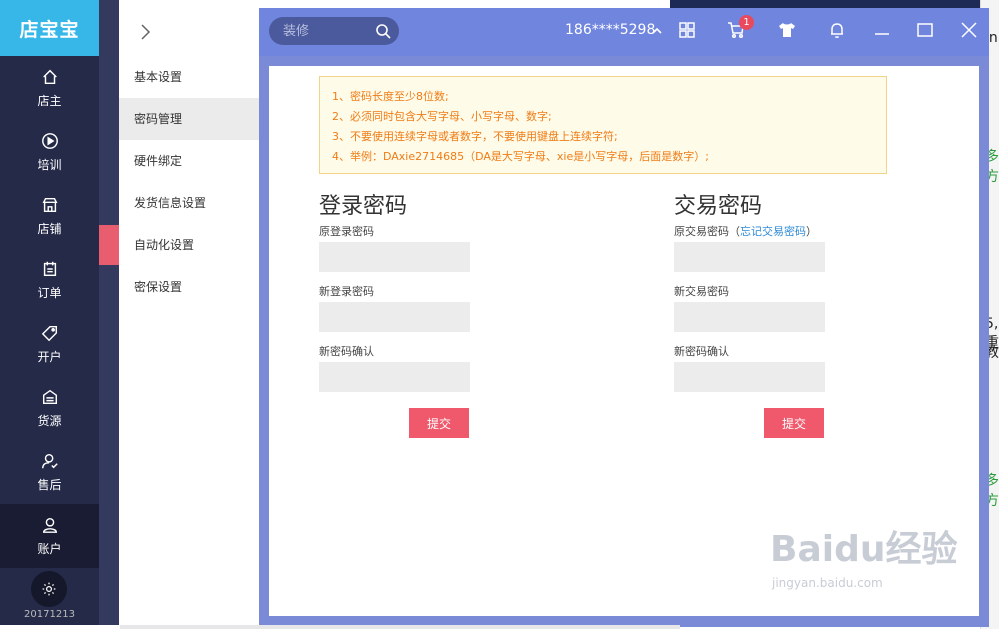 The image size is (999, 629). I want to click on old-trade-password-field, so click(749, 257).